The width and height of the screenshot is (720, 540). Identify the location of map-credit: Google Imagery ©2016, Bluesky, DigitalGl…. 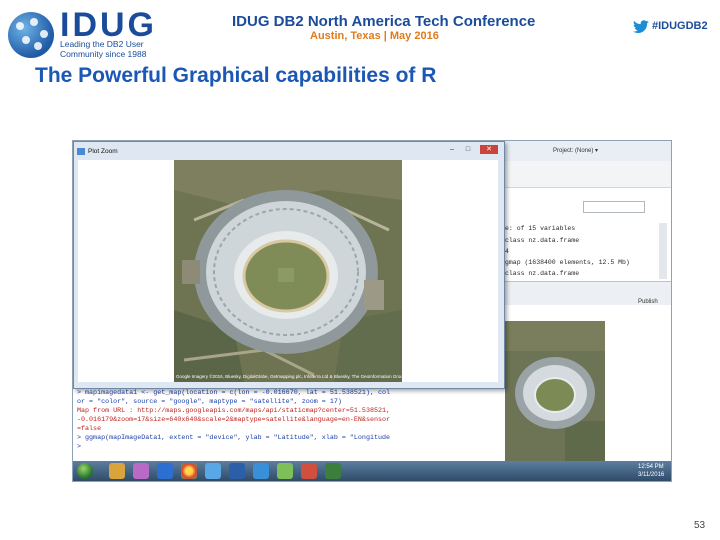
(291, 376).